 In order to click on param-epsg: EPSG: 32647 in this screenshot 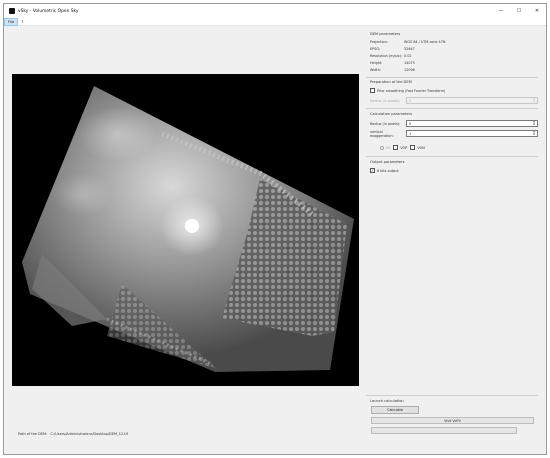, I will do `click(392, 49)`.